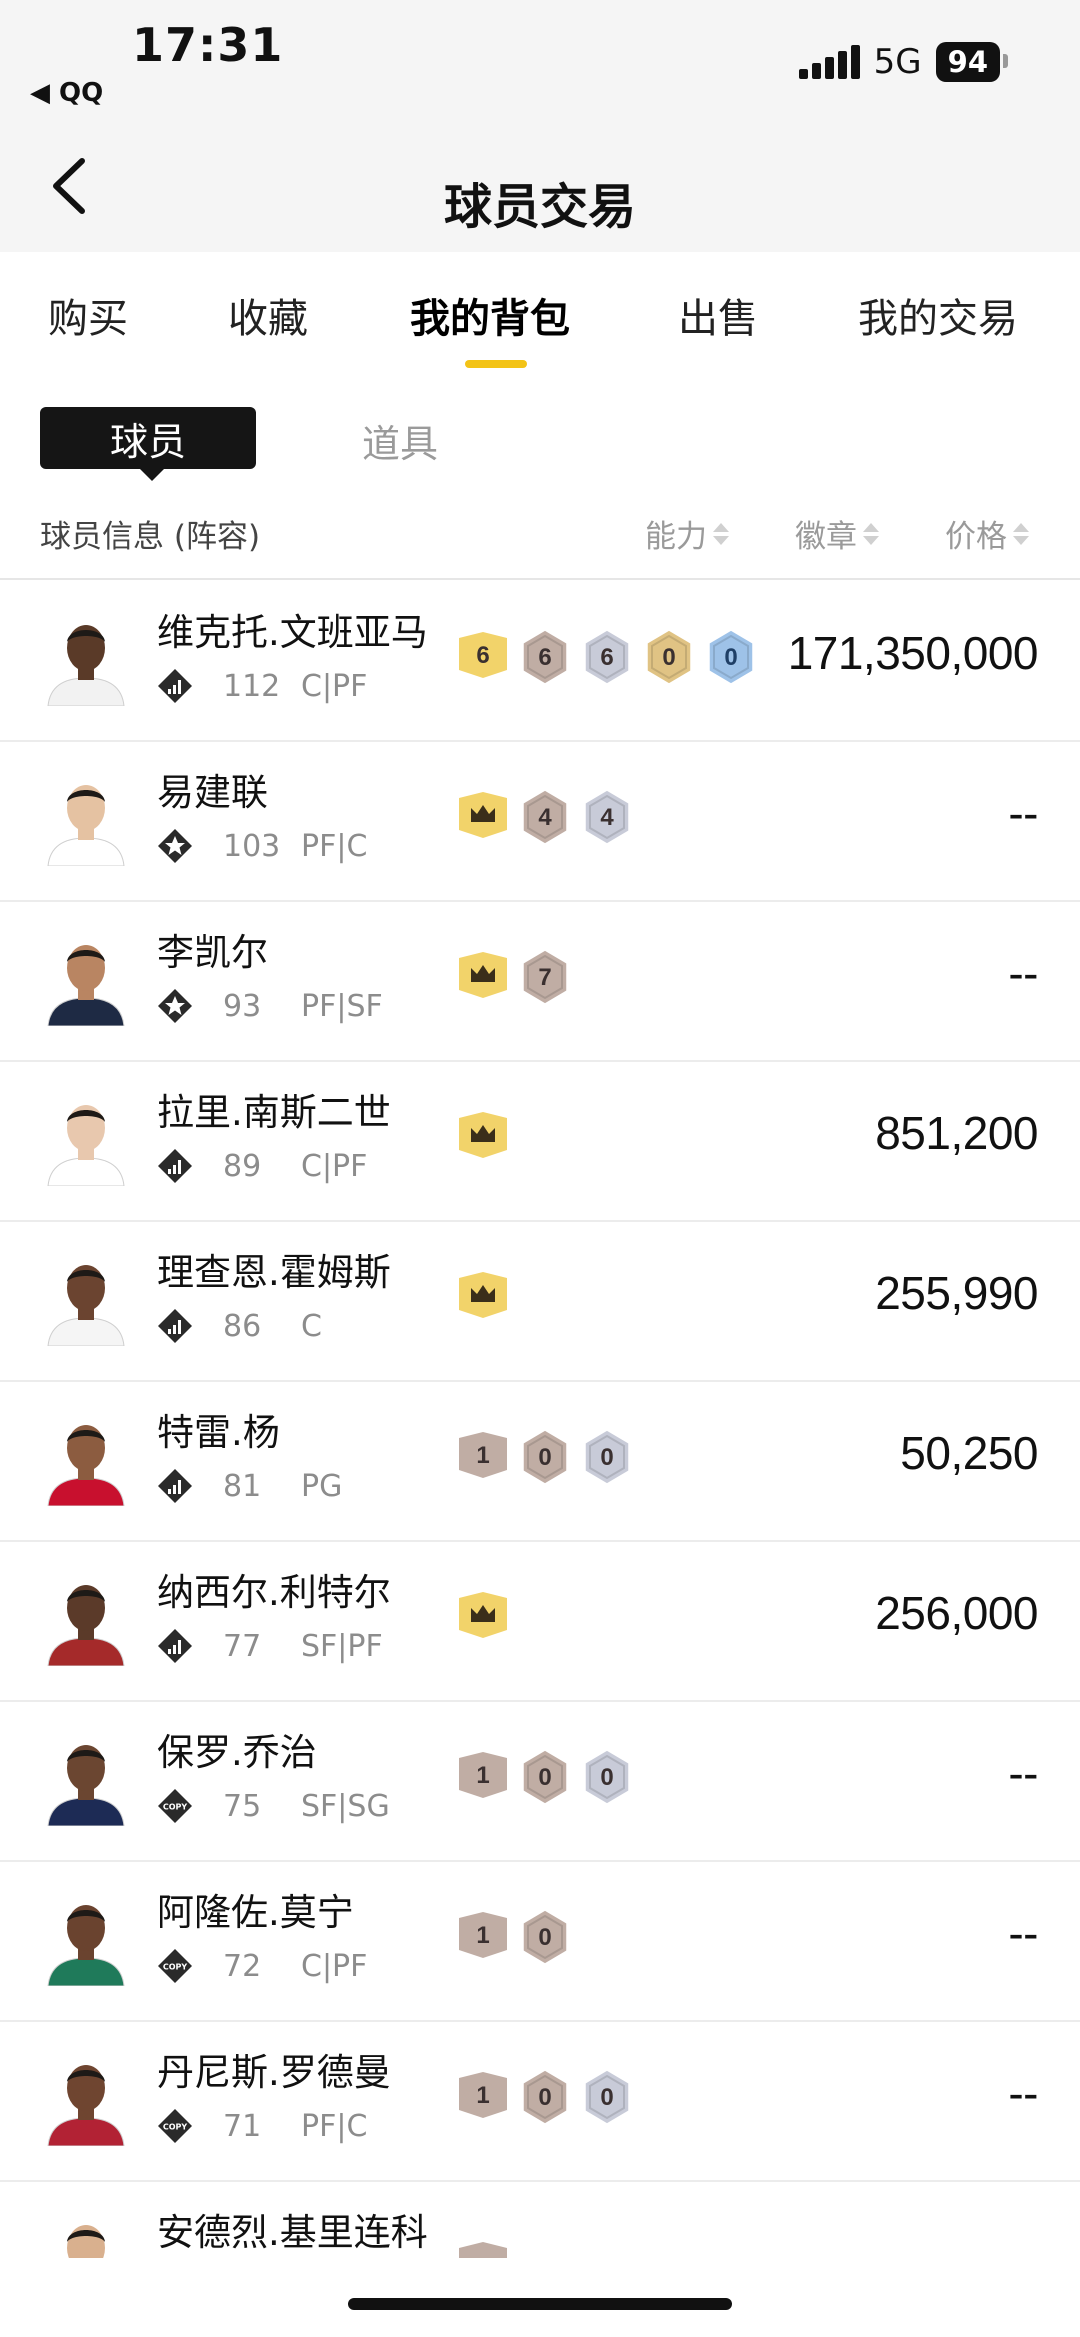 The height and width of the screenshot is (2337, 1080). I want to click on sort-ability: 能力, so click(687, 533).